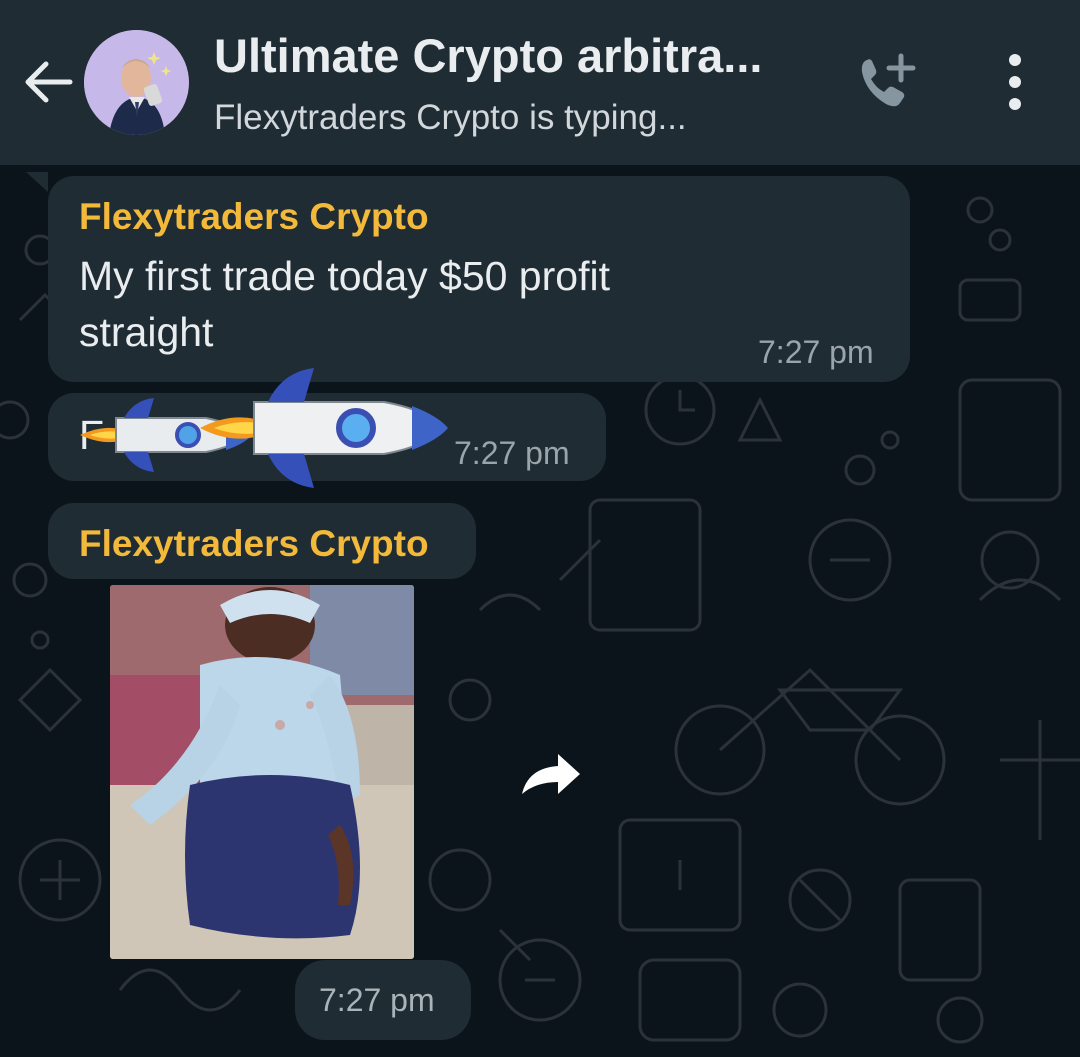 This screenshot has width=1080, height=1057. I want to click on avatar-image, so click(136, 82).